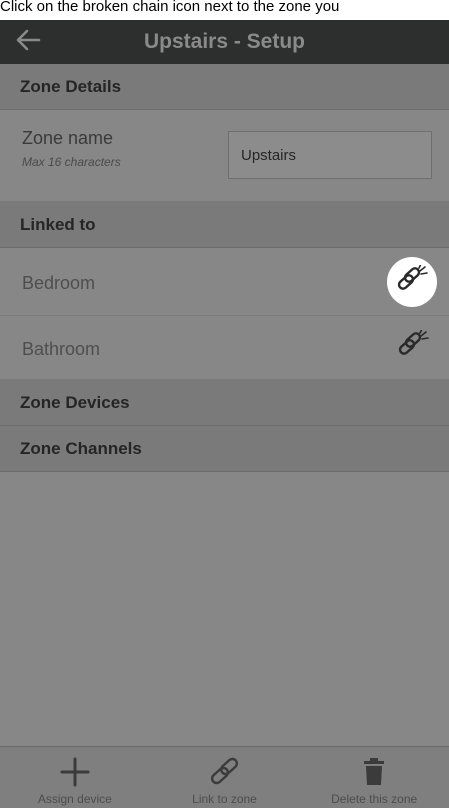 Image resolution: width=449 pixels, height=808 pixels. Describe the element at coordinates (75, 772) in the screenshot. I see `plus-icon` at that location.